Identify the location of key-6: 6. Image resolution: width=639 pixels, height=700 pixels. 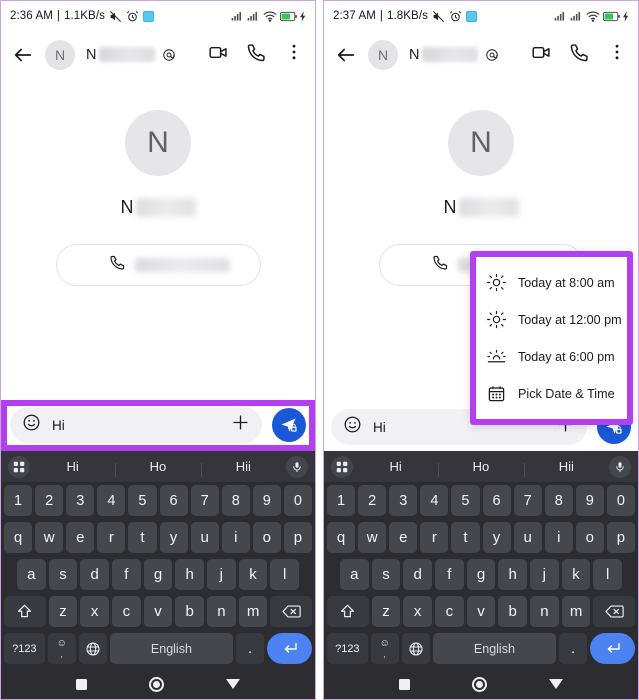
(173, 500).